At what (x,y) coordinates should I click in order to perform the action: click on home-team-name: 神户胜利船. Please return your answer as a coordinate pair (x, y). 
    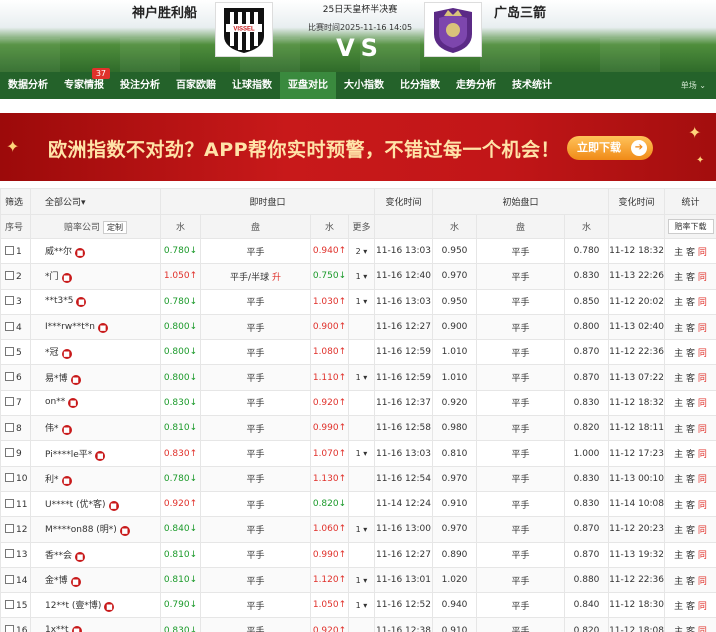
    Looking at the image, I should click on (164, 11).